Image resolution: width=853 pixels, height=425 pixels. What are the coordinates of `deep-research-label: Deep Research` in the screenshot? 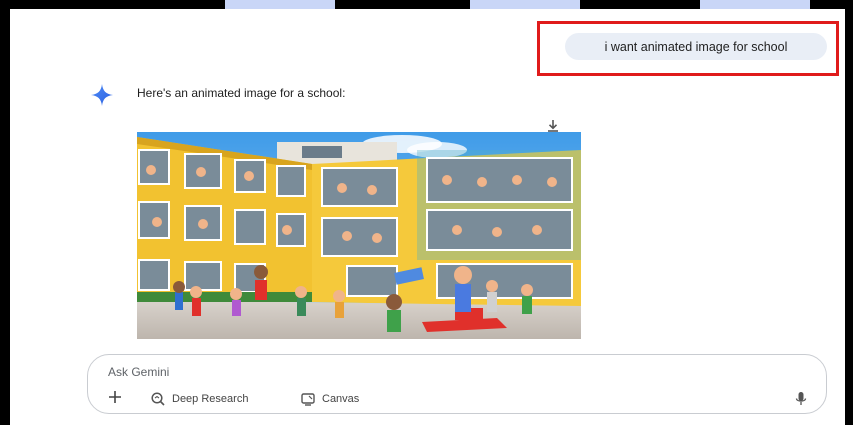 It's located at (210, 399).